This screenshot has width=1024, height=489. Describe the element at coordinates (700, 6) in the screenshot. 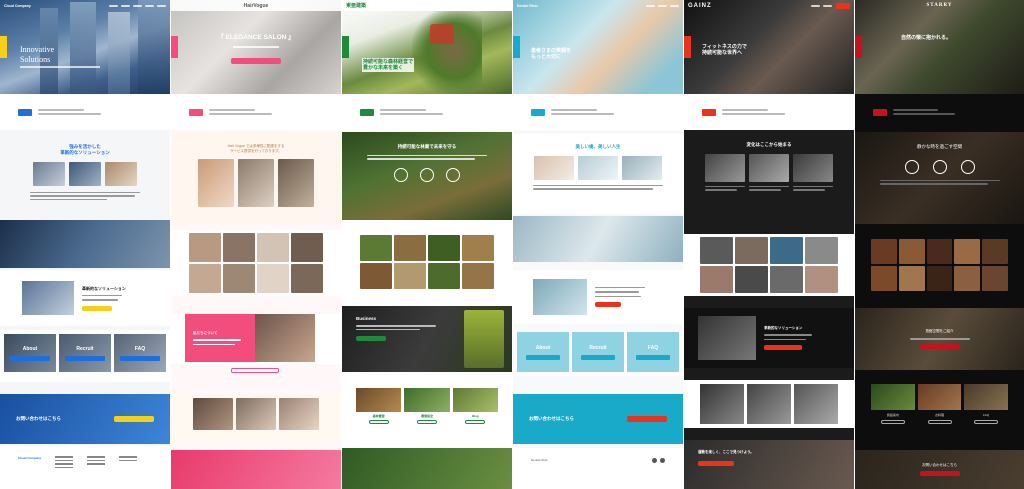

I see `site-logo: GAINZ` at that location.